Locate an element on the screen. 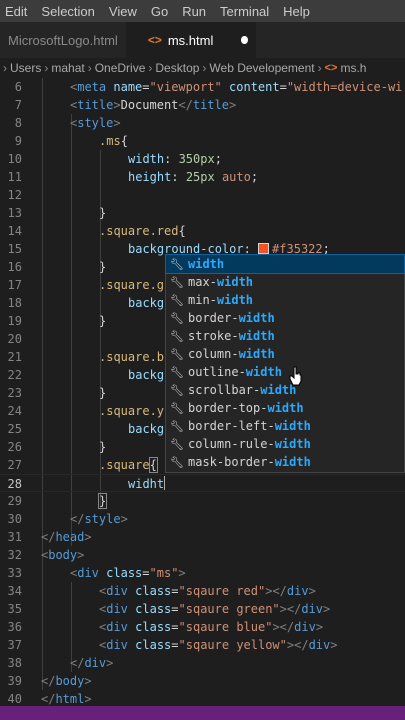 The height and width of the screenshot is (720, 405). line-number: 6 is located at coordinates (18, 87).